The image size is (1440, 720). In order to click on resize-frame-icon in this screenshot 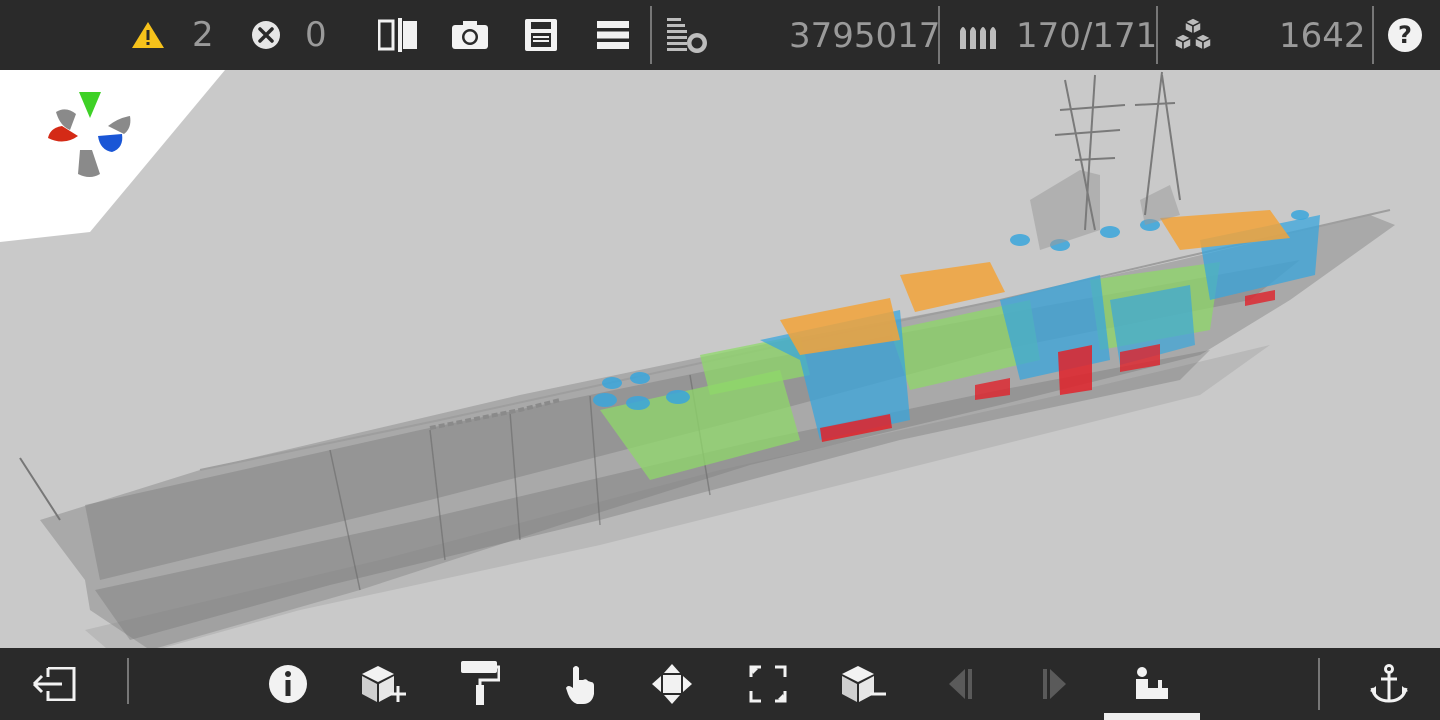, I will do `click(768, 684)`.